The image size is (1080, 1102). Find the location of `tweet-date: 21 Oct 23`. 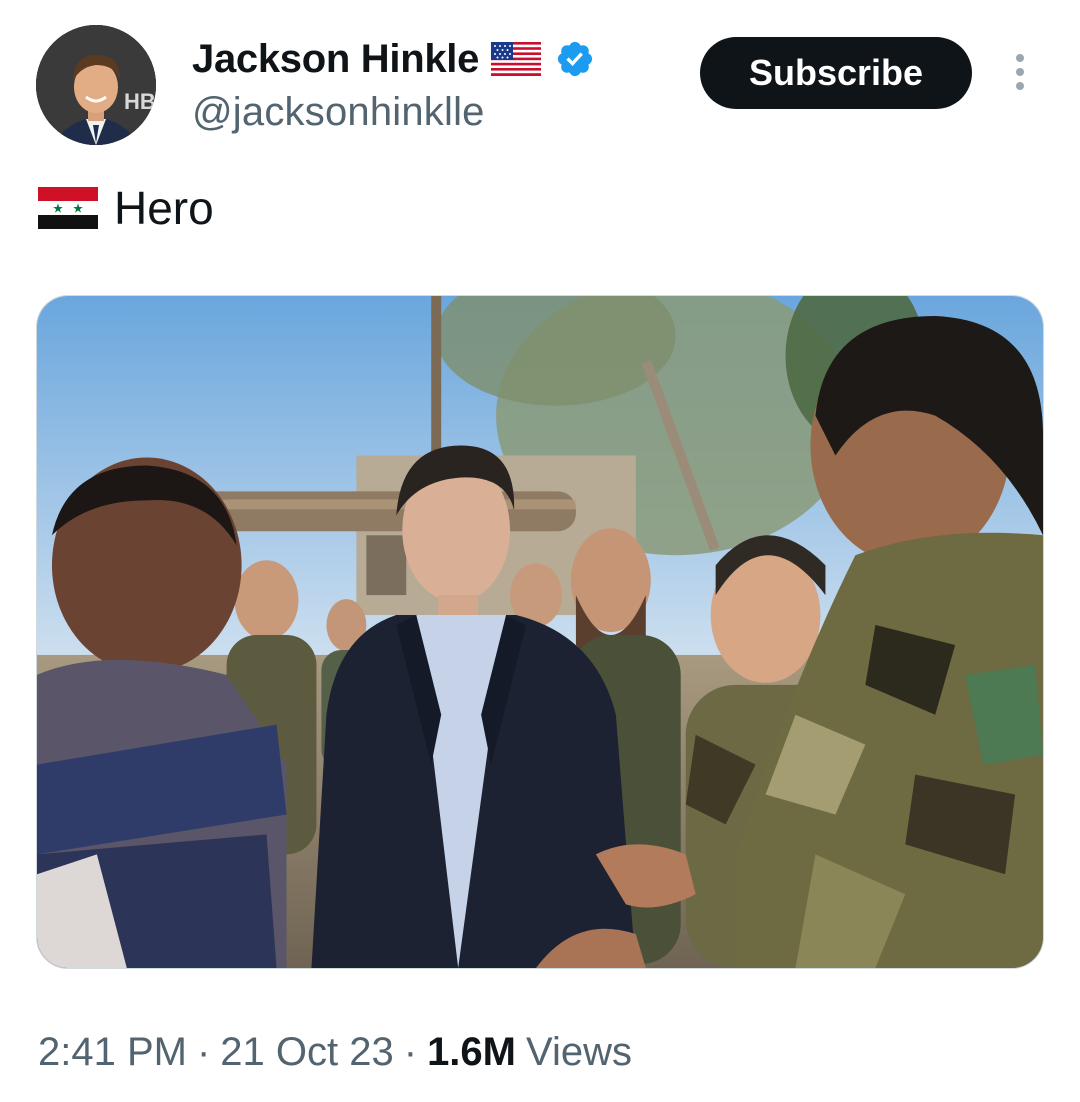

tweet-date: 21 Oct 23 is located at coordinates (306, 1052).